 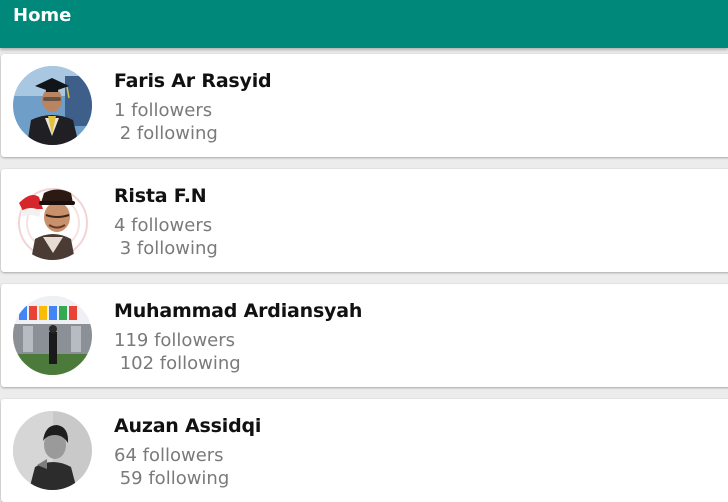 I want to click on following-count: 102 following, so click(x=177, y=363).